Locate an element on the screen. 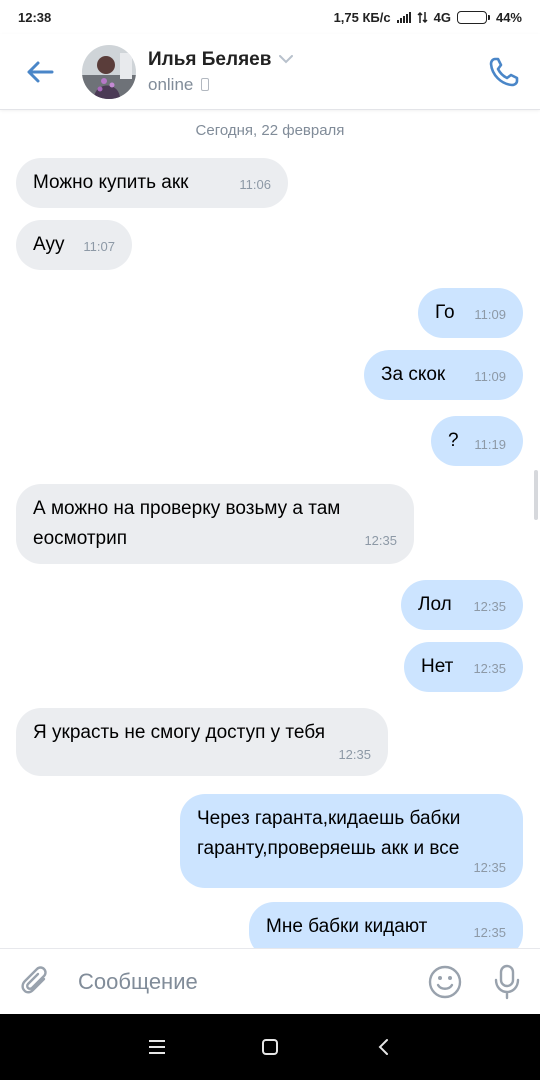  net-speed: 1,75 КБ/с is located at coordinates (362, 17).